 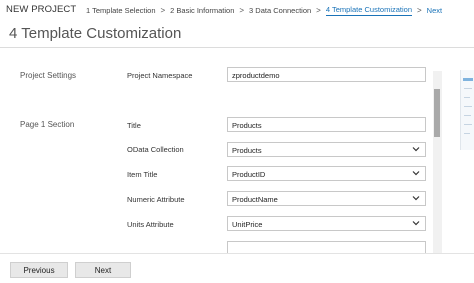 I want to click on numeric-attribute-value: ProductName, so click(x=255, y=199).